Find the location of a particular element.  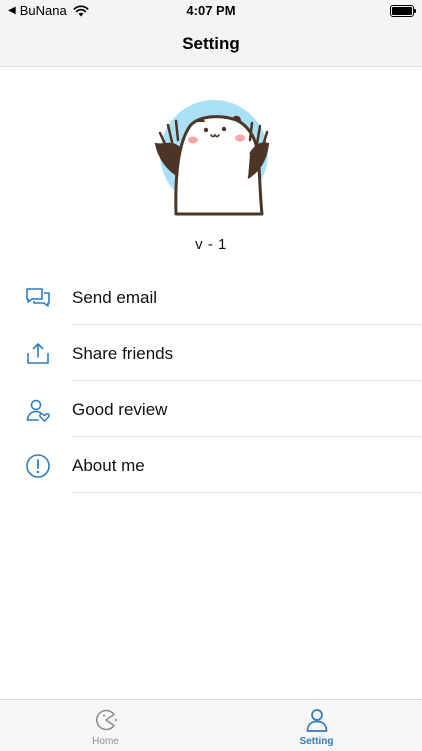

menu-item-send-email: Send email is located at coordinates (211, 297).